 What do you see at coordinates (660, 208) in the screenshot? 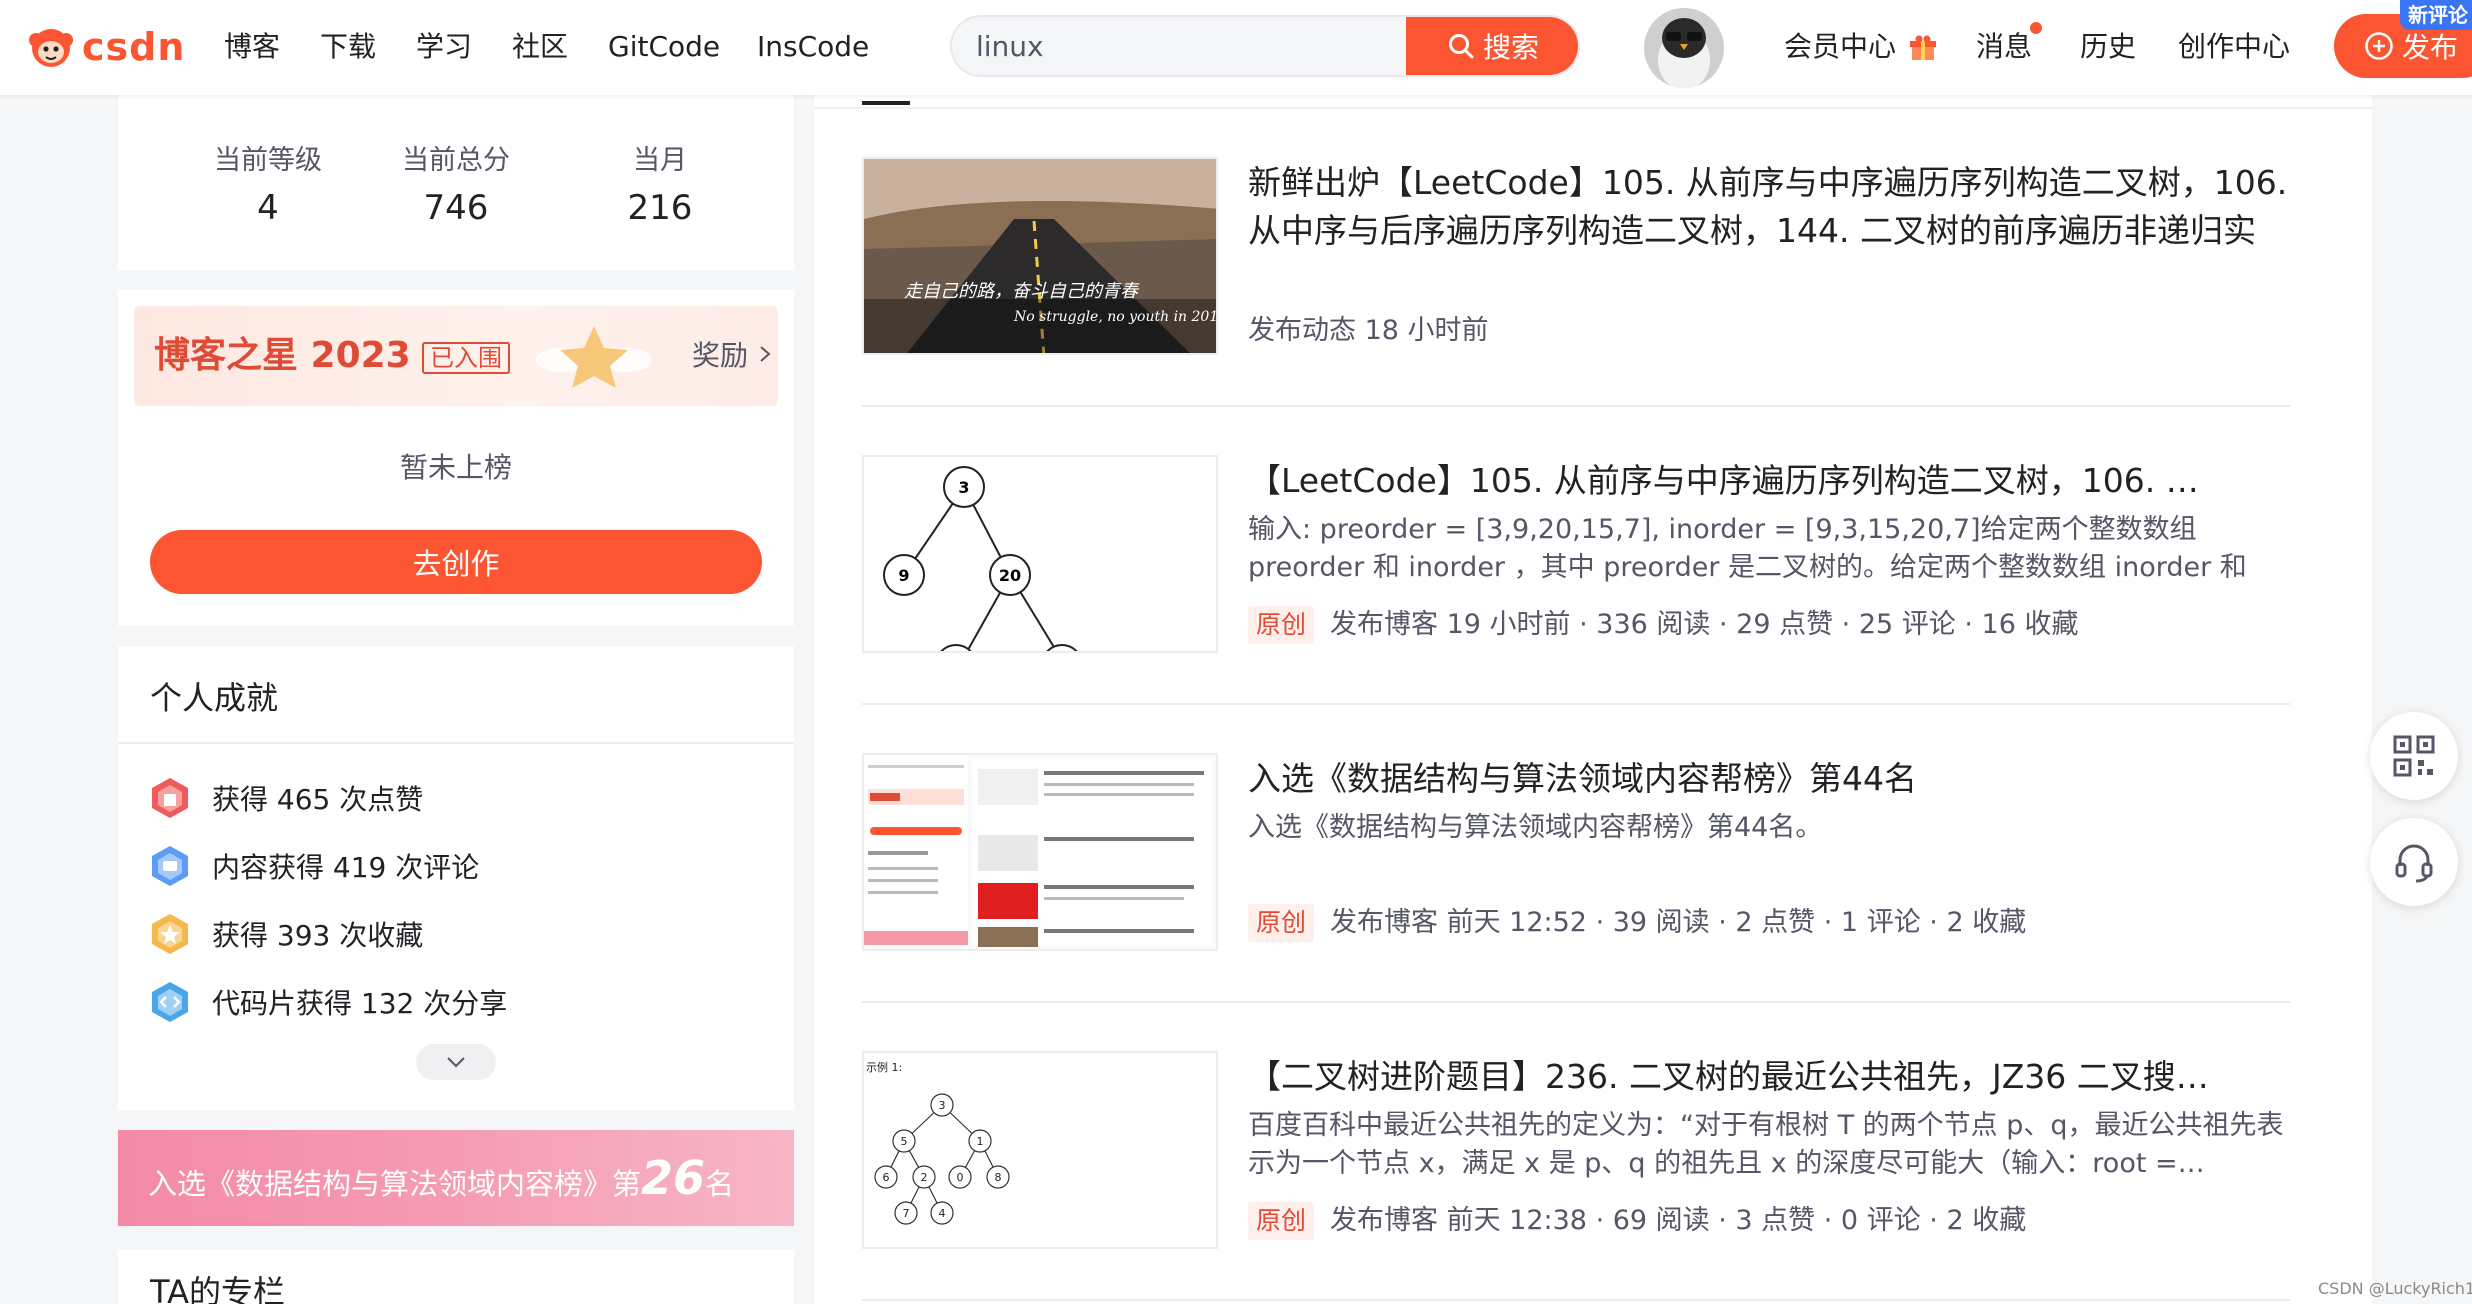
I see `stat-value: 216` at bounding box center [660, 208].